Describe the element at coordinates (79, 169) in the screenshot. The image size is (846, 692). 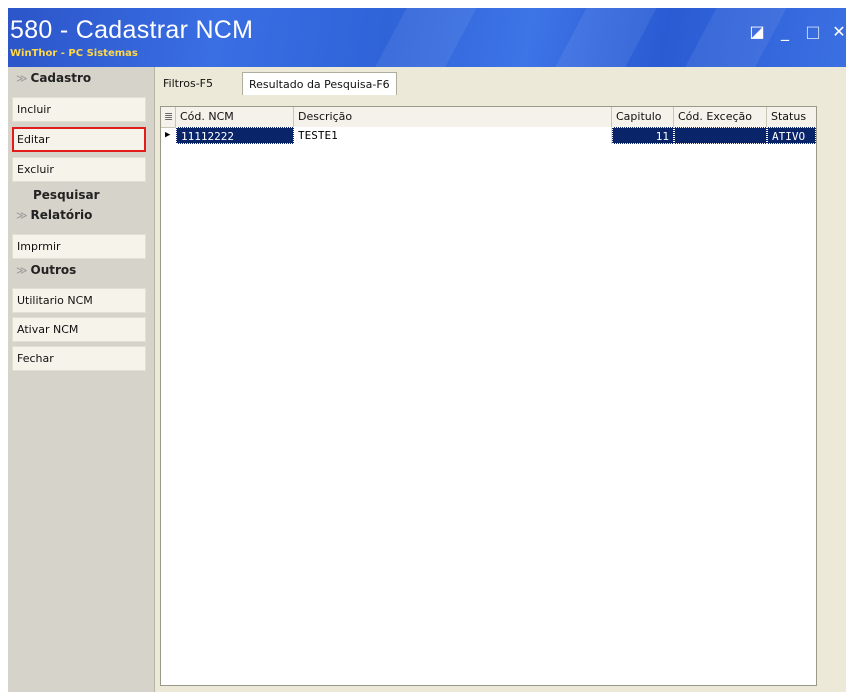
I see `excluir-button: Excluir` at that location.